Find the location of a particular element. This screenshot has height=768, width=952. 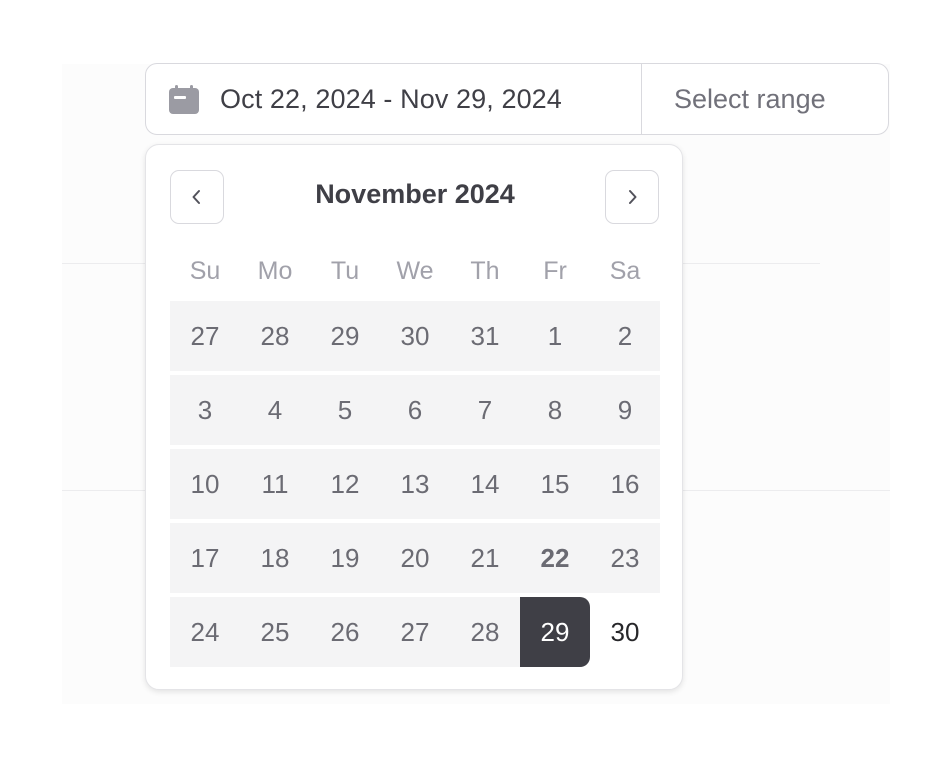

calendar-day: 7 is located at coordinates (485, 410).